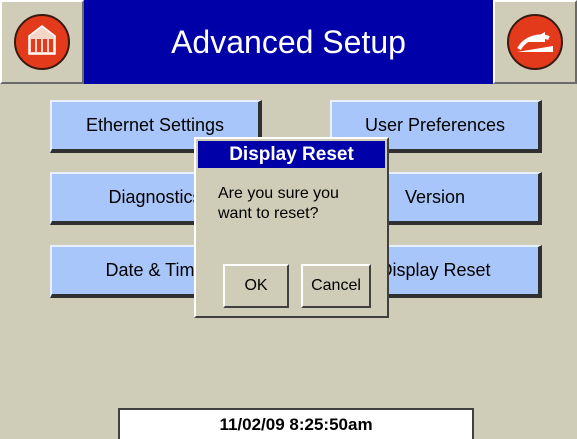  What do you see at coordinates (336, 286) in the screenshot?
I see `cancel-button: Cancel` at bounding box center [336, 286].